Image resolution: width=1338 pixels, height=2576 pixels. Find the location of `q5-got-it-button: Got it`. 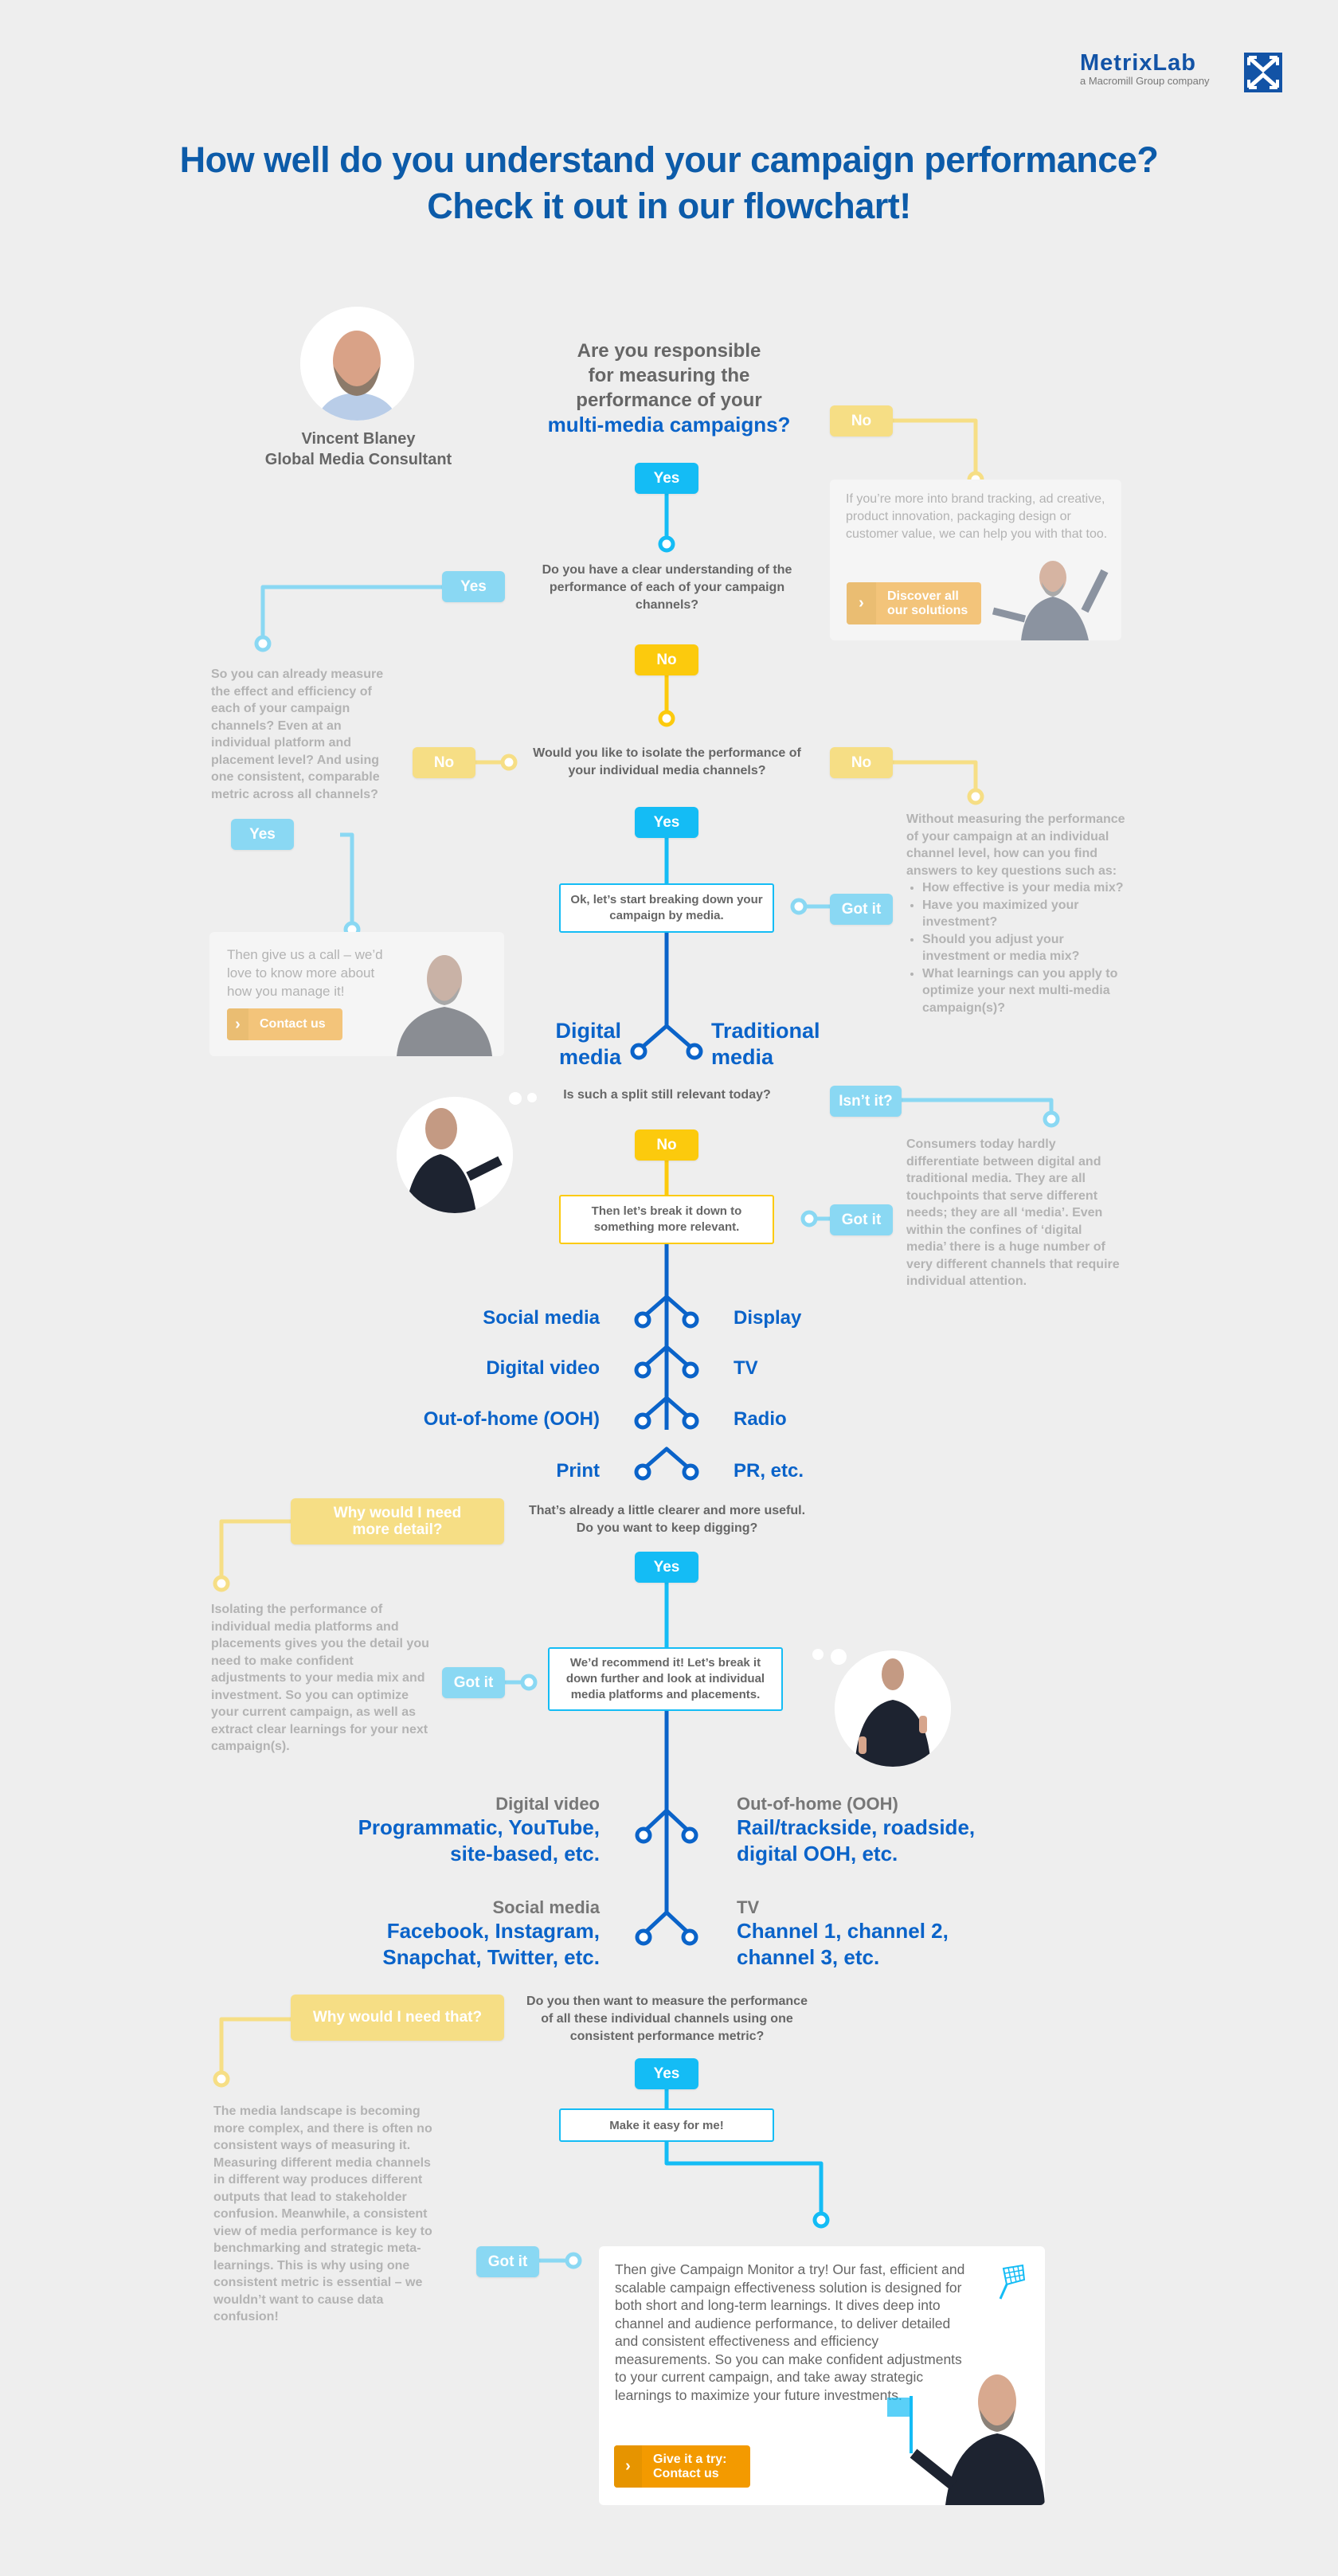

q5-got-it-button: Got it is located at coordinates (473, 1682).